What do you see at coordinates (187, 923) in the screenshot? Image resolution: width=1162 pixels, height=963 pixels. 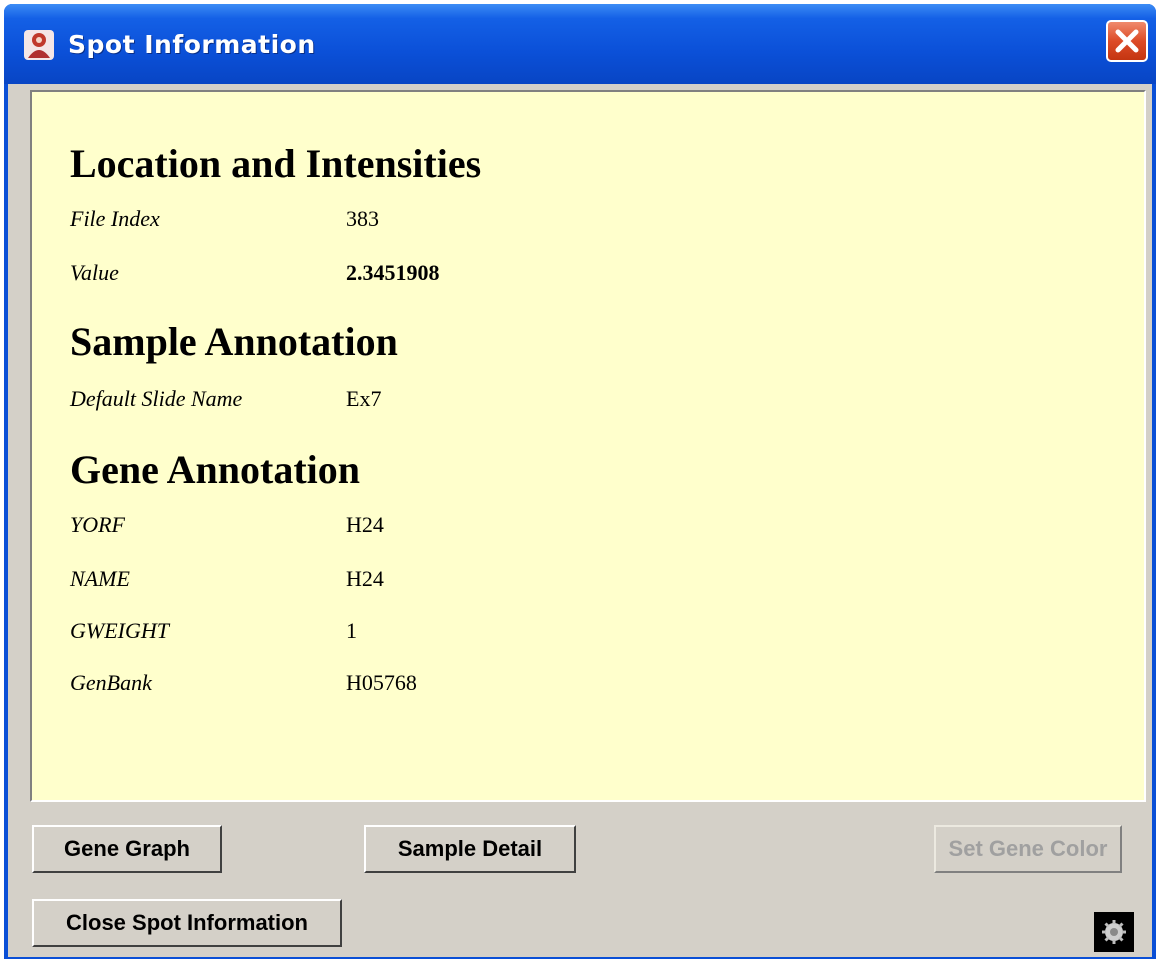 I see `close-spot-information-button: Close Spot Information` at bounding box center [187, 923].